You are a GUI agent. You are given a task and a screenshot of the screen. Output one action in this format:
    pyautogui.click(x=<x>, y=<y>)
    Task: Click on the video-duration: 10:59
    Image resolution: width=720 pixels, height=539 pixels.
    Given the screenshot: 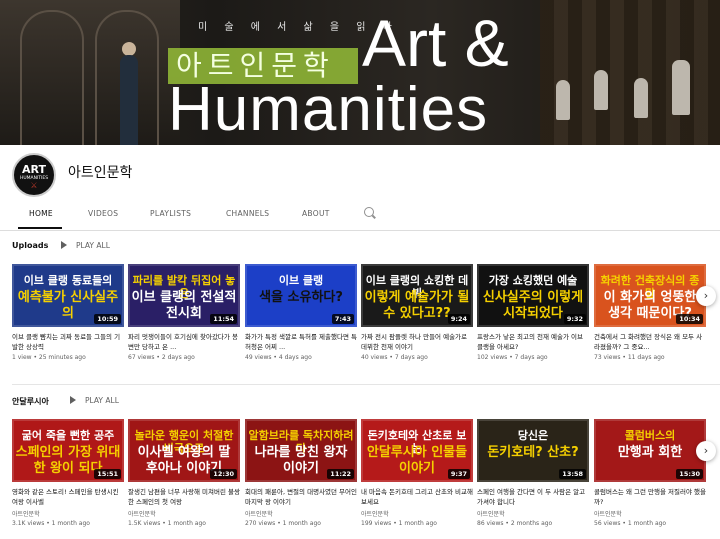 What is the action you would take?
    pyautogui.click(x=107, y=319)
    